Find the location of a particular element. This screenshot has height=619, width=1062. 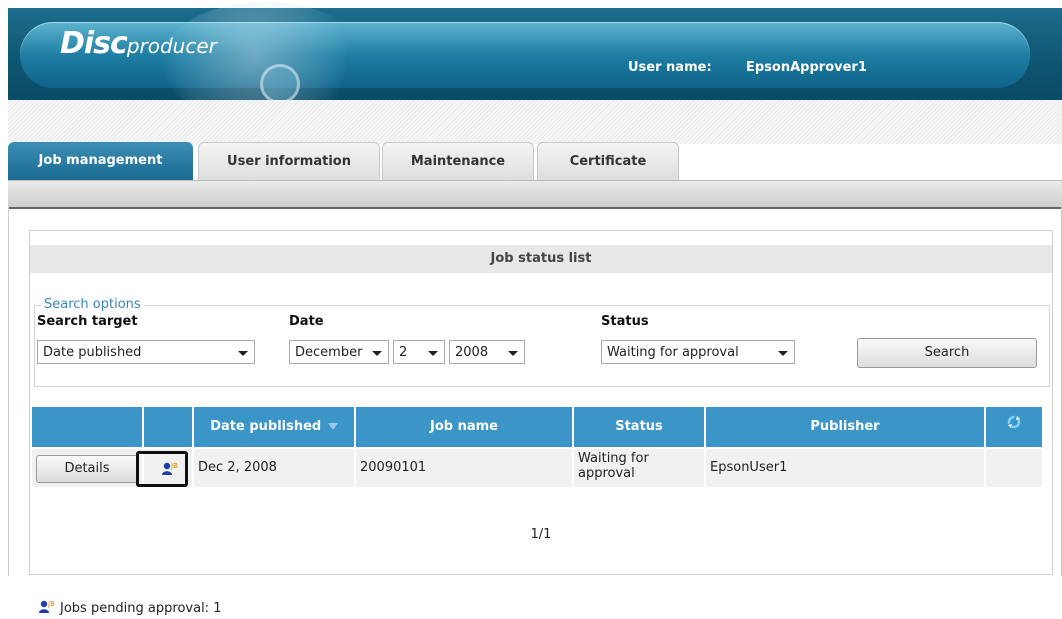

month-select: December is located at coordinates (339, 352).